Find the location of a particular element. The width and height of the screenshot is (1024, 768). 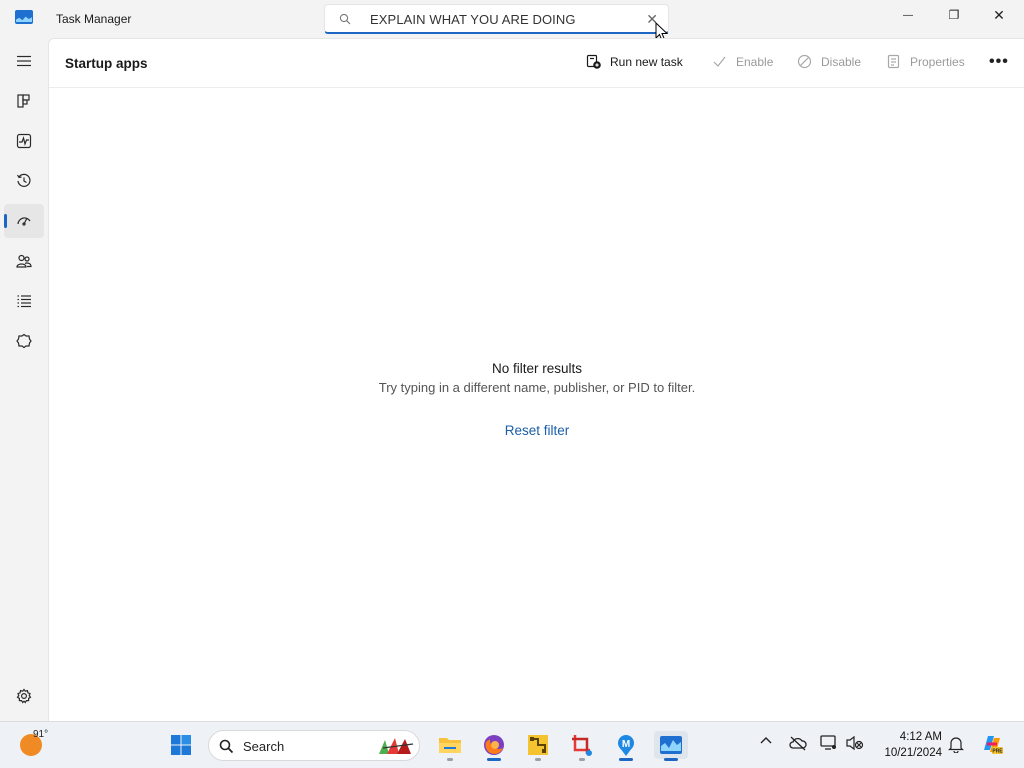

restore-icon: ❐ is located at coordinates (954, 15).